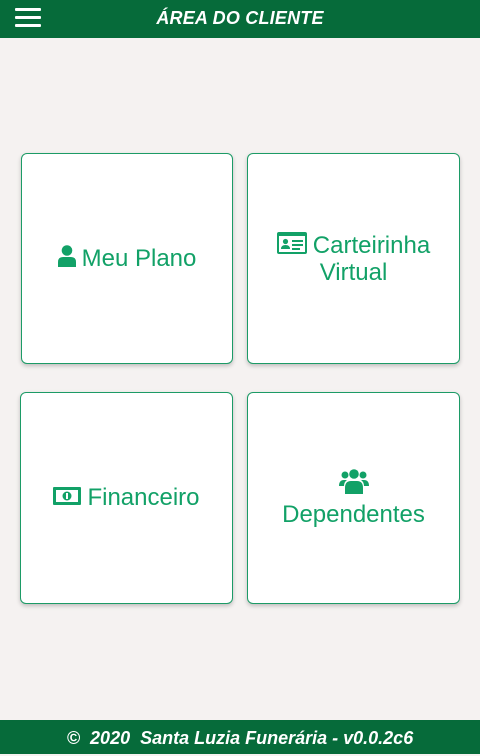 The height and width of the screenshot is (756, 480). I want to click on dependentes-label: Dependentes, so click(353, 514).